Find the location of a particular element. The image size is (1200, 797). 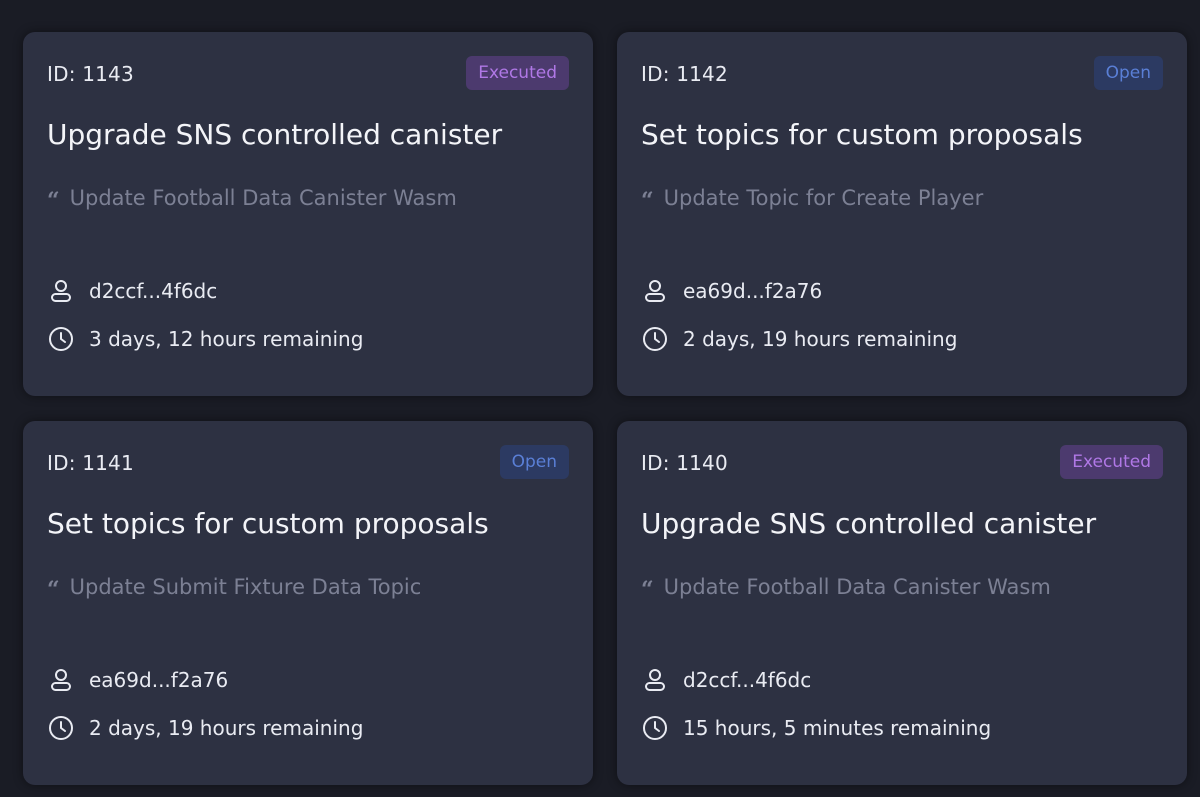

proposal-id: ID: 1142 is located at coordinates (684, 74).